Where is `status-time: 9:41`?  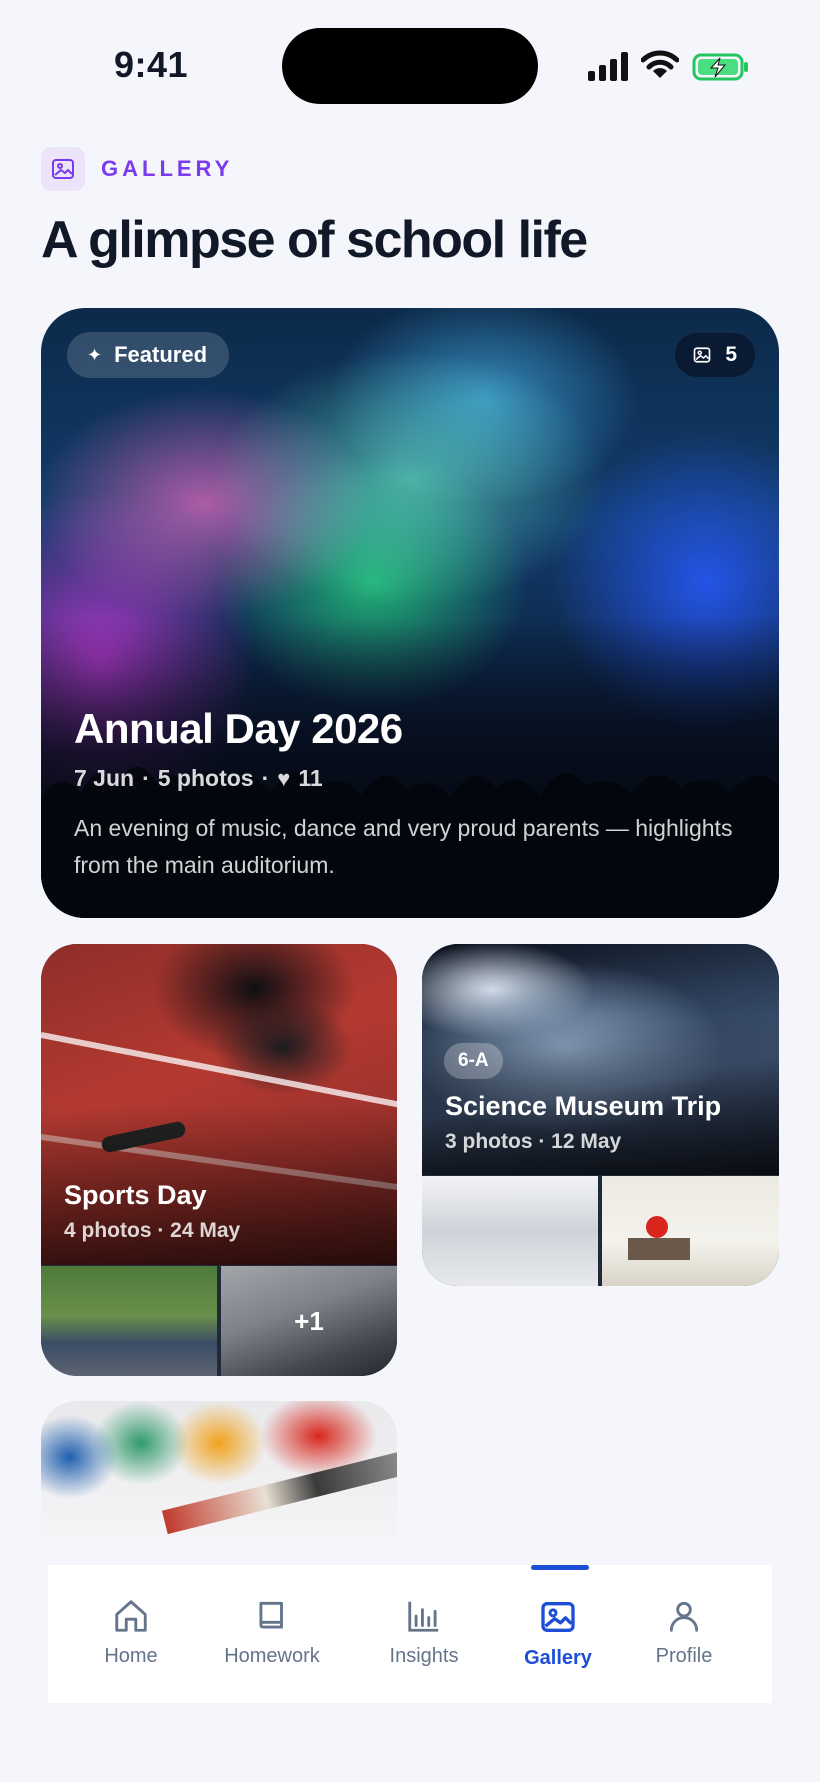 status-time: 9:41 is located at coordinates (151, 64).